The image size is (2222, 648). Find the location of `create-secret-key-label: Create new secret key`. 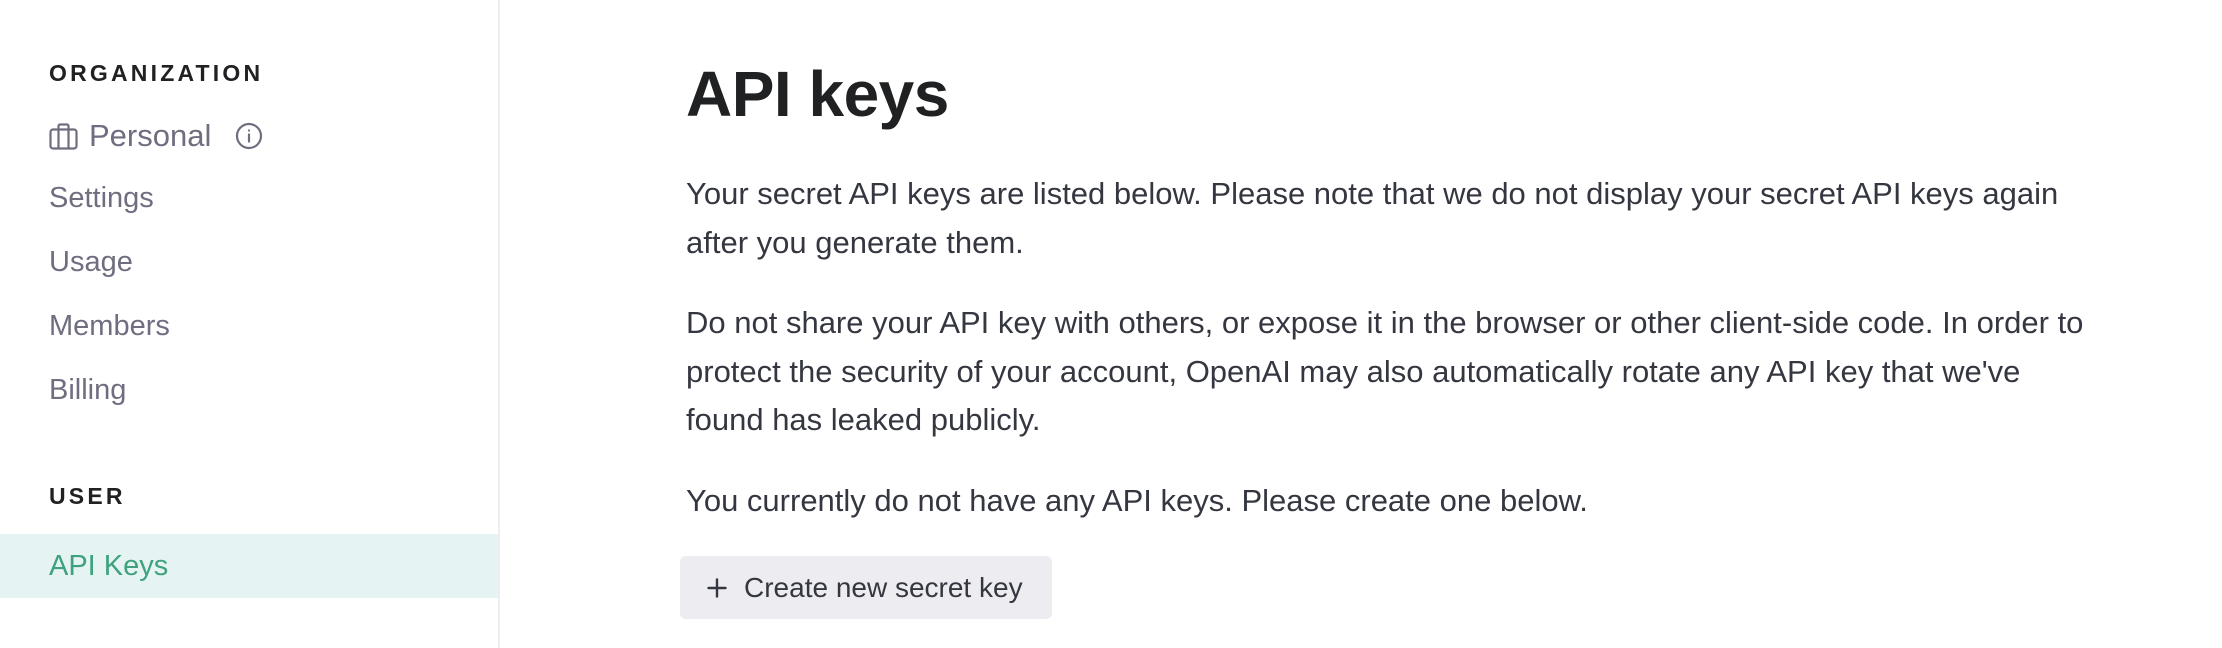

create-secret-key-label: Create new secret key is located at coordinates (883, 587).